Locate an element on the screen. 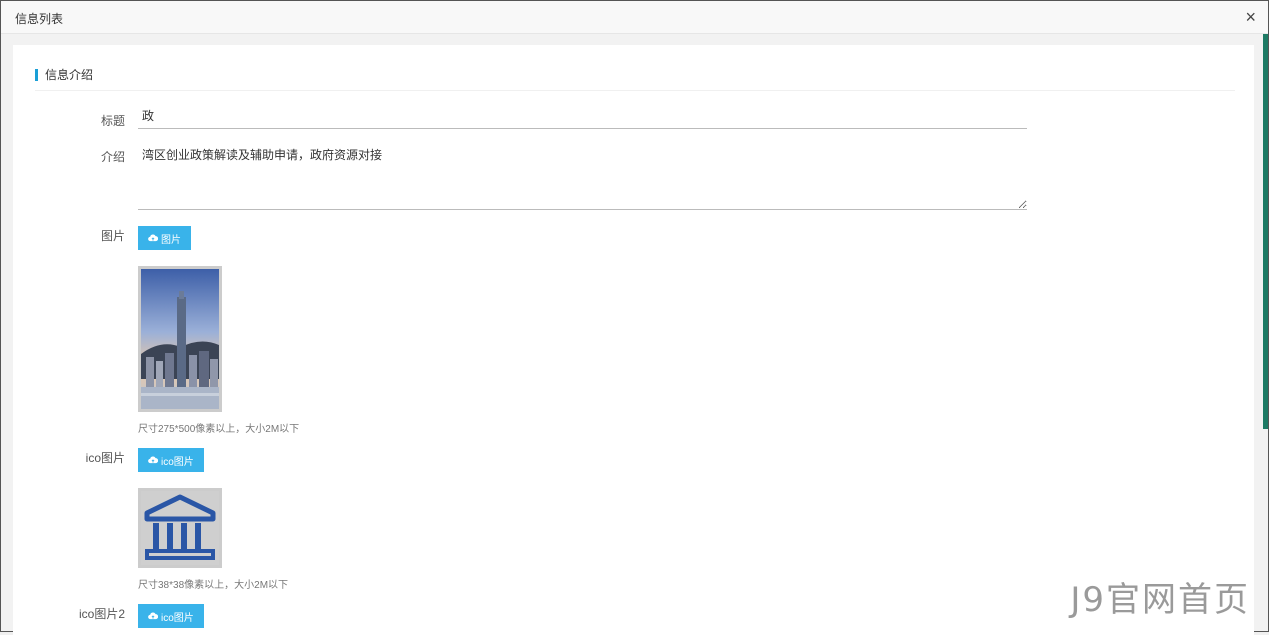 Image resolution: width=1269 pixels, height=635 pixels. ico-preview is located at coordinates (180, 528).